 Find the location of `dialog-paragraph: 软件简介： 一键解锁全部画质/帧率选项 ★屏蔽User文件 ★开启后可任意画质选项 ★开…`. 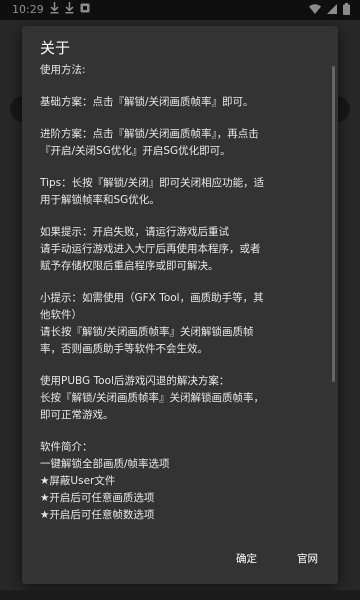

dialog-paragraph: 软件简介： 一键解锁全部画质/帧率选项 ★屏蔽User文件 ★开启后可任意画质选项 ★开… is located at coordinates (185, 481).